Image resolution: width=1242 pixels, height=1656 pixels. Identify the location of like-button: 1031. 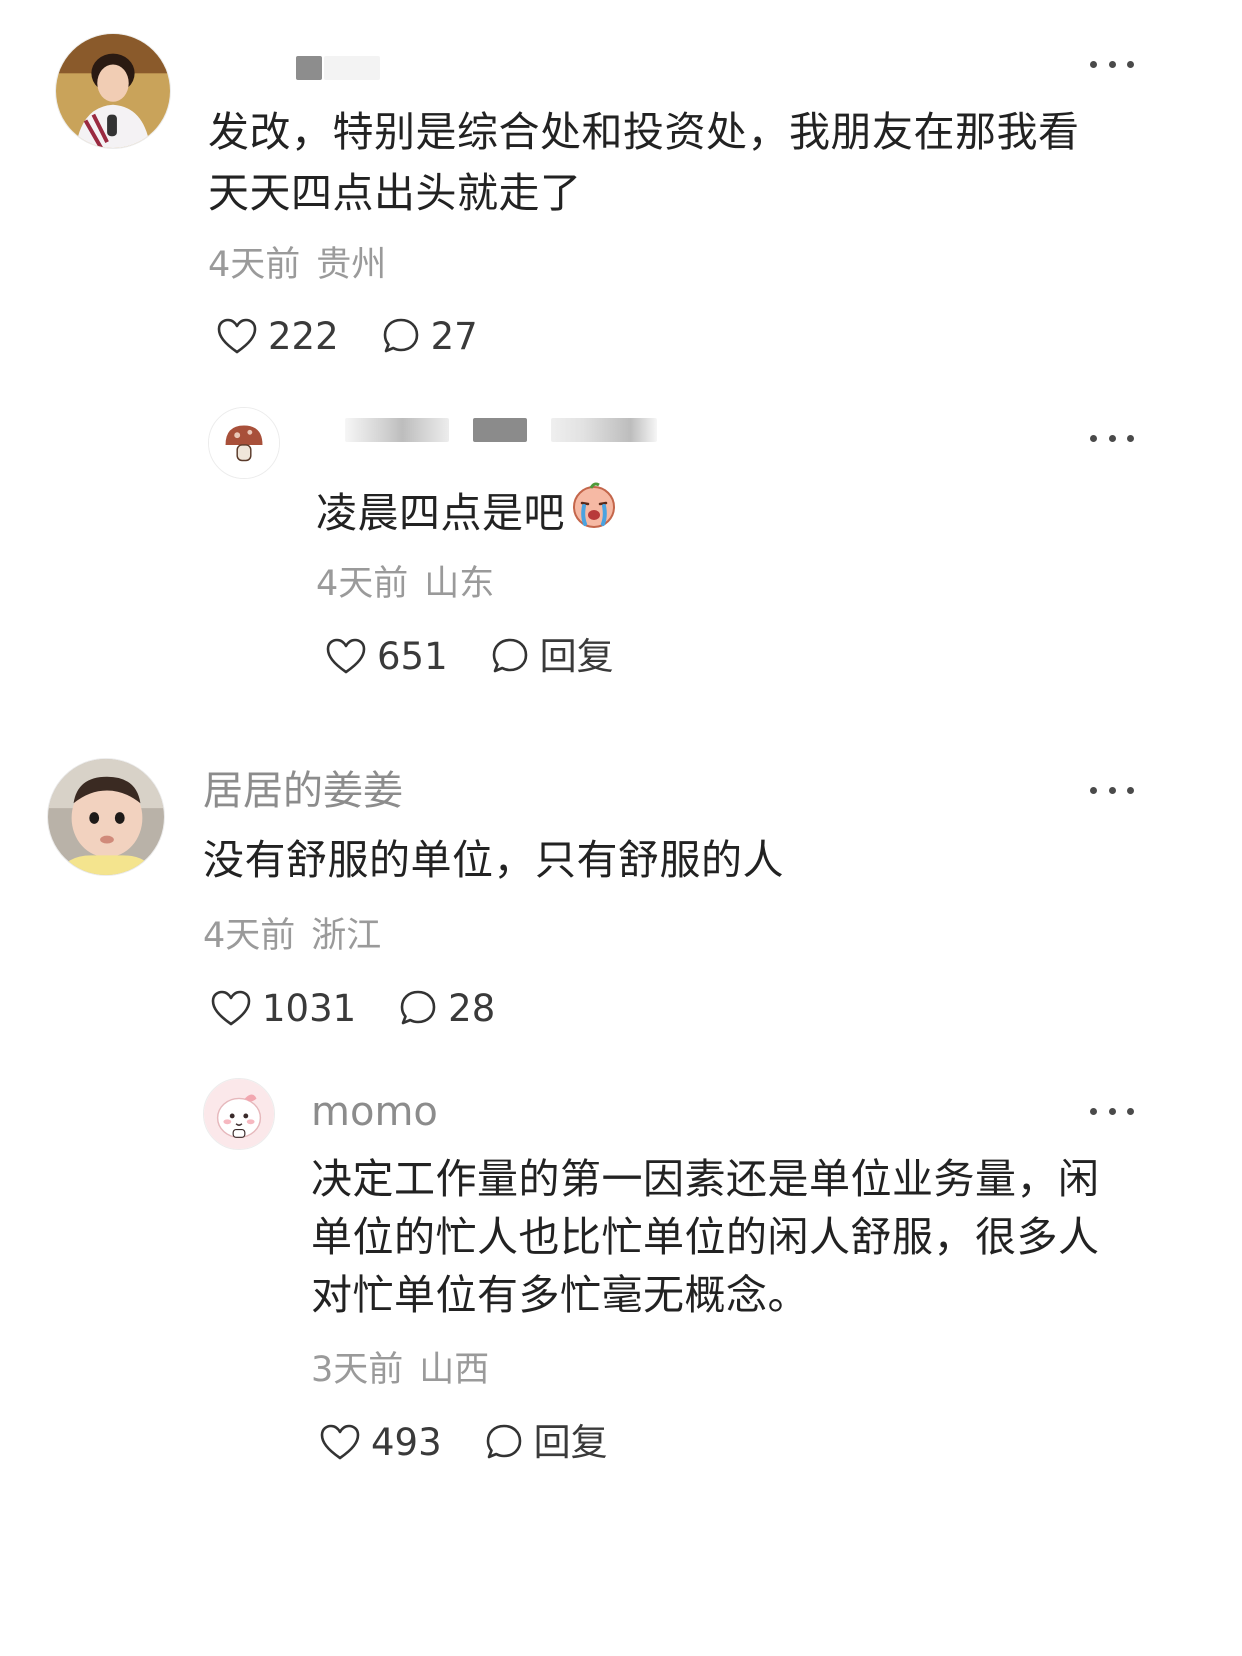
(283, 1008).